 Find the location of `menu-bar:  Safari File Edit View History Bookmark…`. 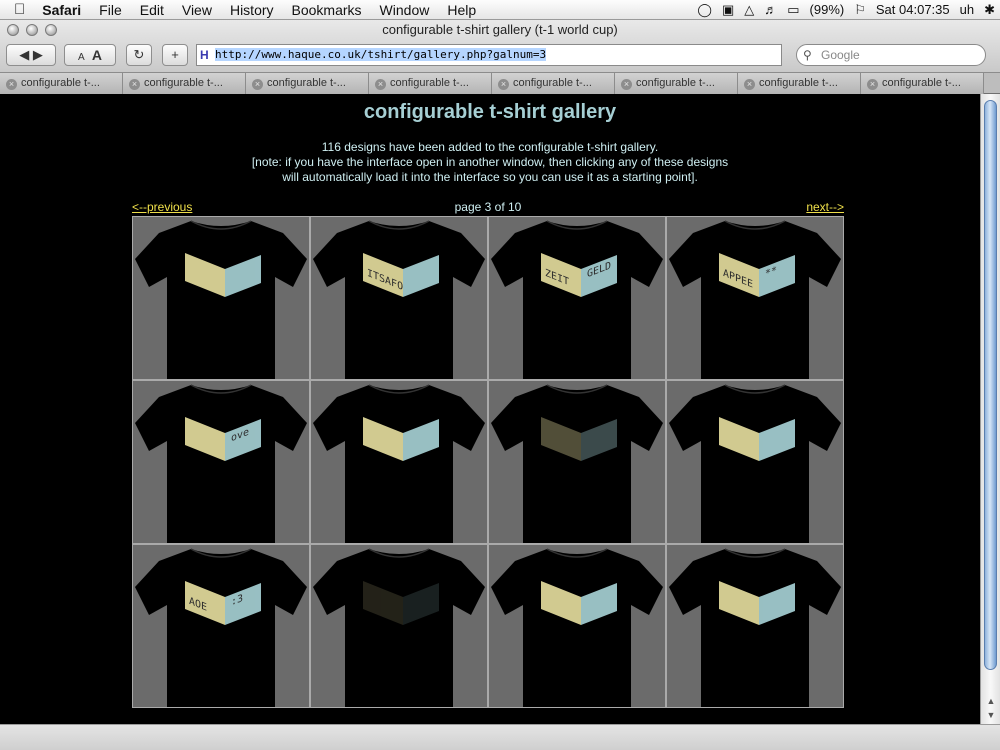

menu-bar:  Safari File Edit View History Bookmark… is located at coordinates (500, 10).